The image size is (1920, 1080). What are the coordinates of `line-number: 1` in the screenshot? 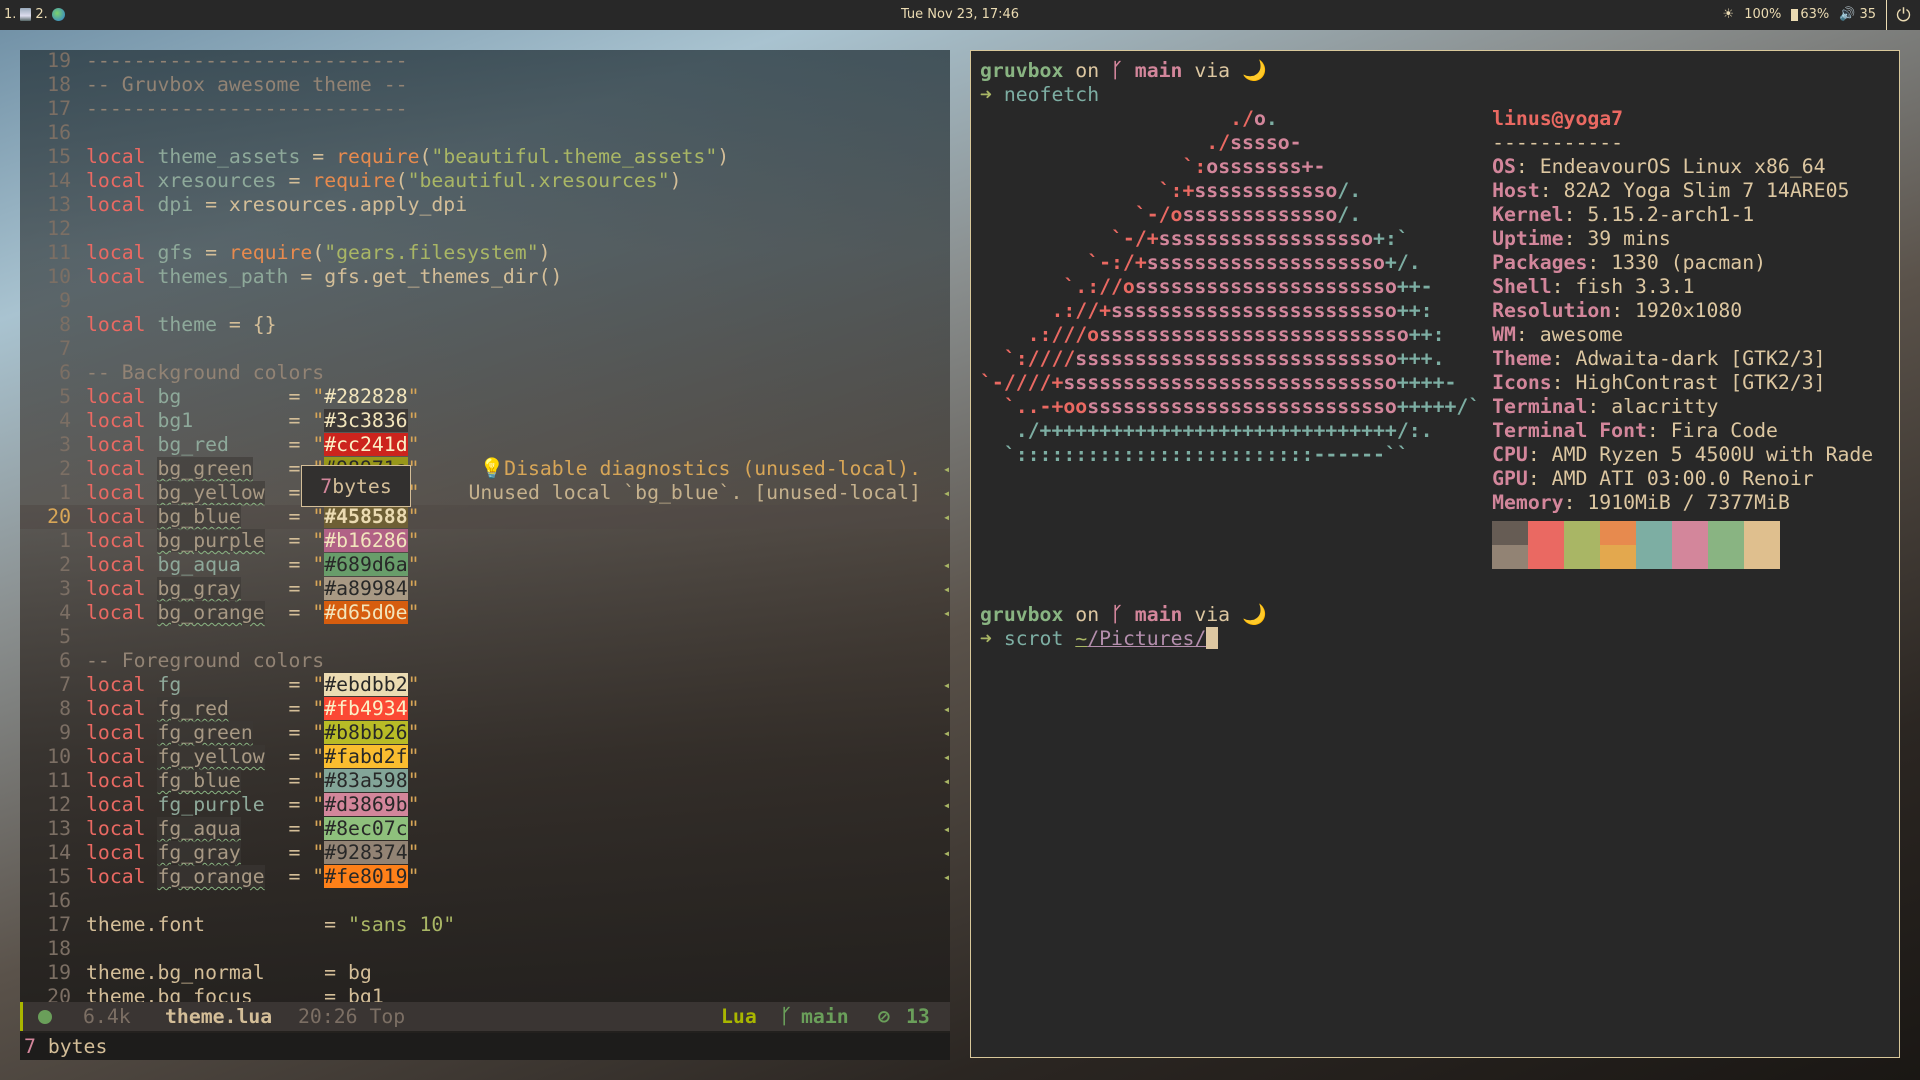 It's located at (65, 540).